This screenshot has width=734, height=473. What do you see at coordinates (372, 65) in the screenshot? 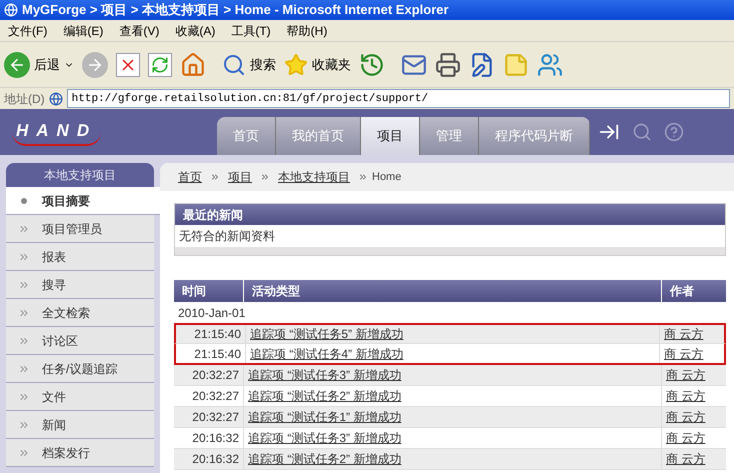
I see `history-icon` at bounding box center [372, 65].